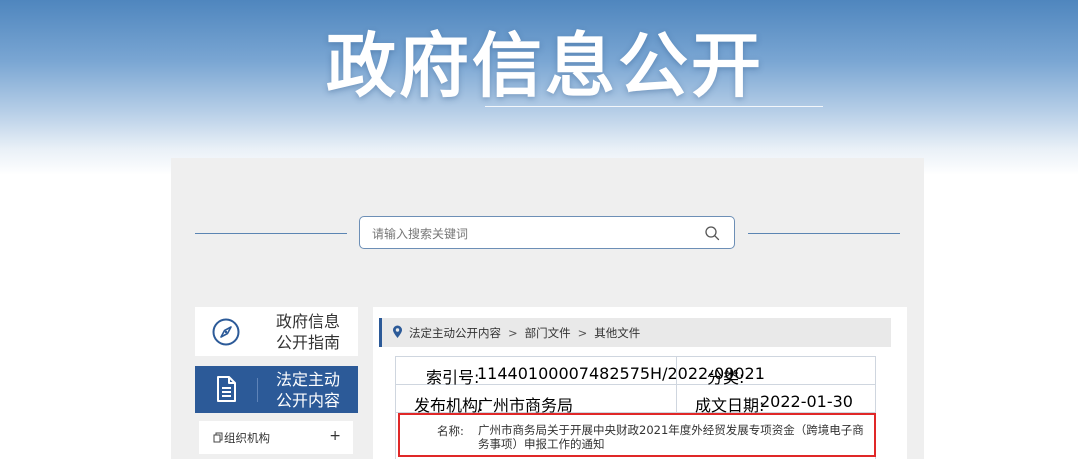 The width and height of the screenshot is (1078, 459). Describe the element at coordinates (548, 333) in the screenshot. I see `breadcrumb-item: 部门文件` at that location.